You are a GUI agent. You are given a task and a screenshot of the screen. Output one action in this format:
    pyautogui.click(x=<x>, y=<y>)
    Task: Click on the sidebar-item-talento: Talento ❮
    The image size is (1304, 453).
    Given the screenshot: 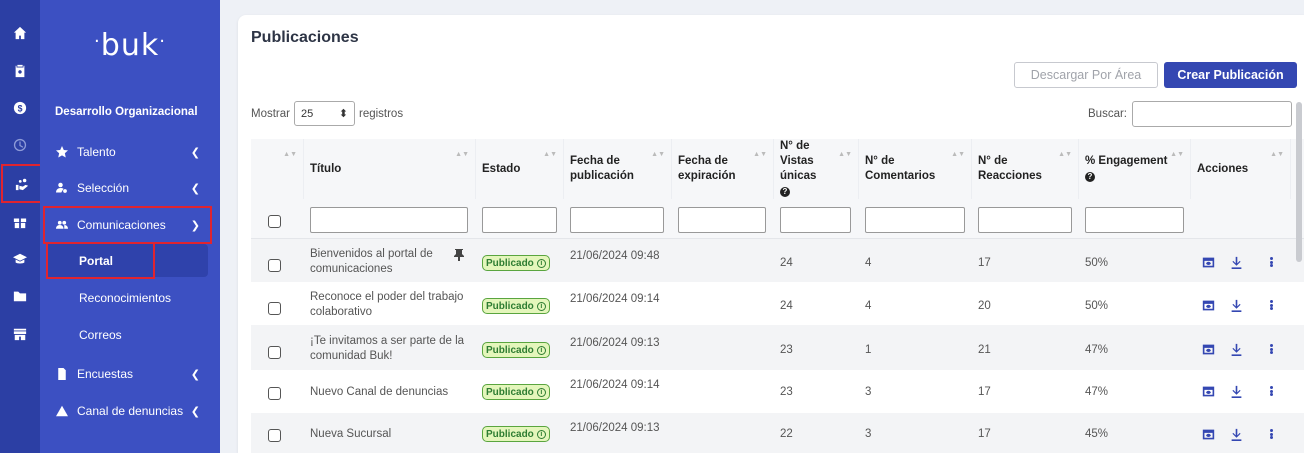 What is the action you would take?
    pyautogui.click(x=130, y=152)
    